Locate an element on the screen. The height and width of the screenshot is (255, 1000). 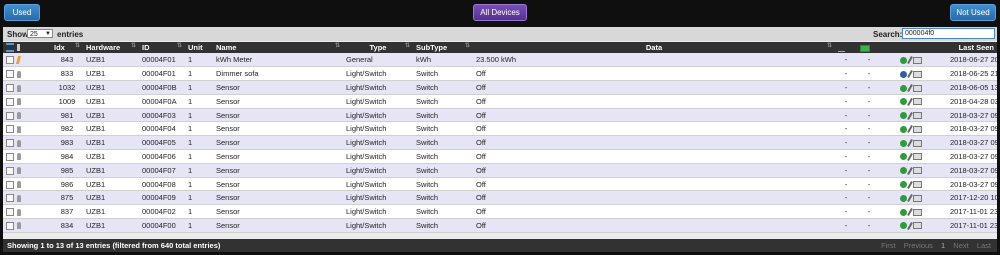
header-type: Type ⇅ is located at coordinates (378, 47).